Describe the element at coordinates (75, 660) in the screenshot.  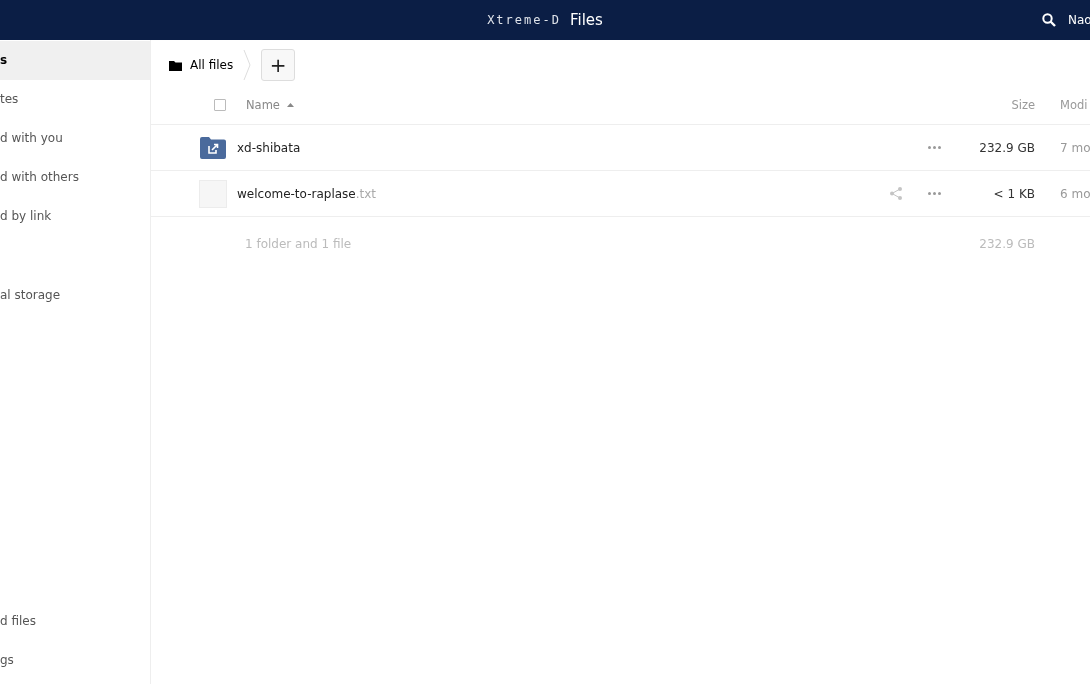
I see `sidebar-item: gs` at that location.